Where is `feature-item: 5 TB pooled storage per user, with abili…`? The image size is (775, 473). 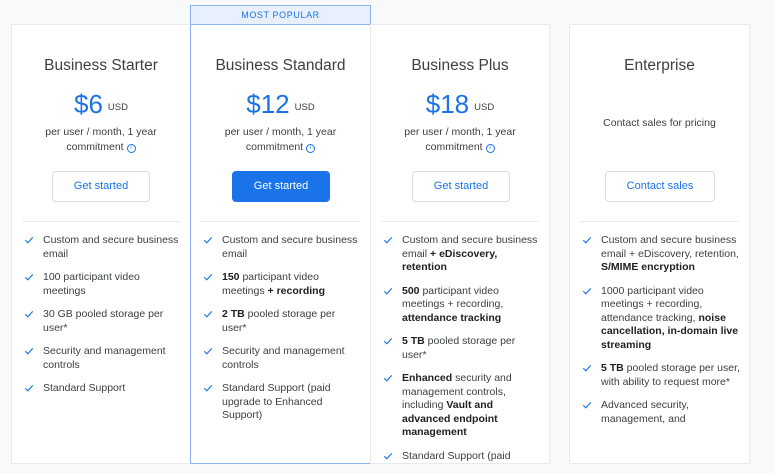 feature-item: 5 TB pooled storage per user, with abili… is located at coordinates (661, 375).